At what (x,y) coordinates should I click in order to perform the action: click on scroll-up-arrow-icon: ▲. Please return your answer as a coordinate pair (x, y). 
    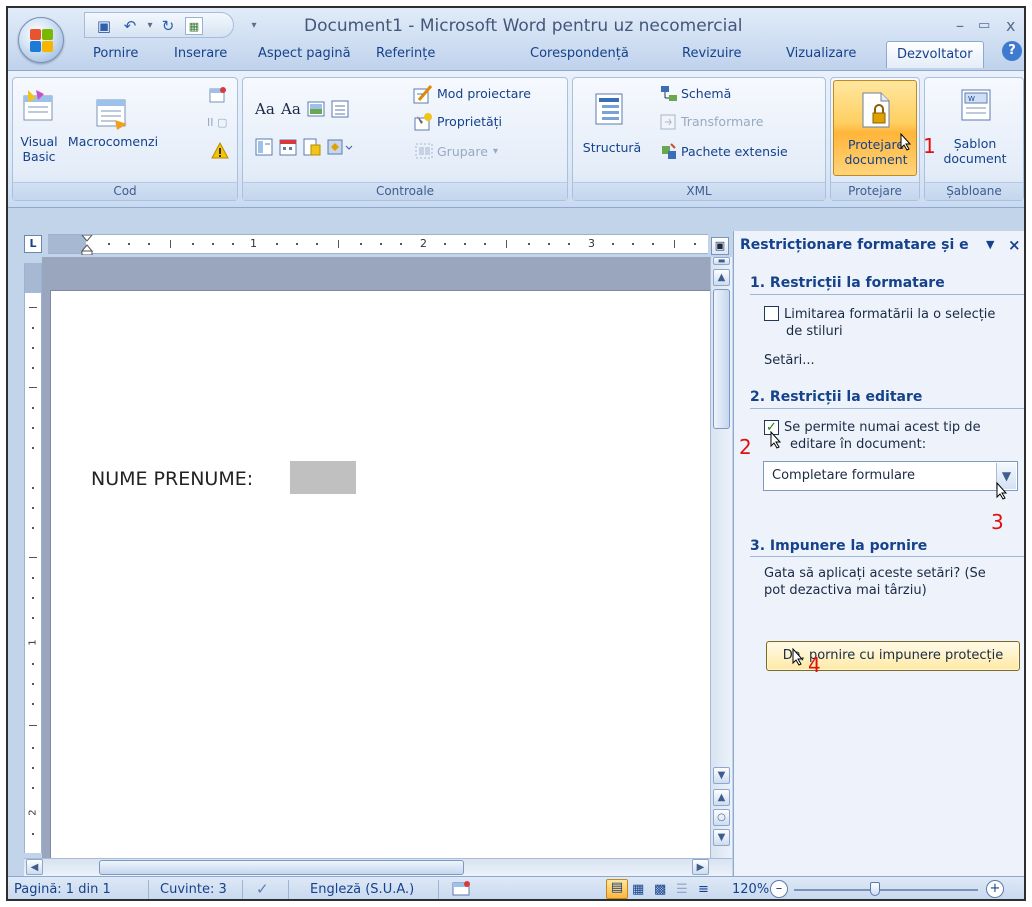
    Looking at the image, I should click on (721, 277).